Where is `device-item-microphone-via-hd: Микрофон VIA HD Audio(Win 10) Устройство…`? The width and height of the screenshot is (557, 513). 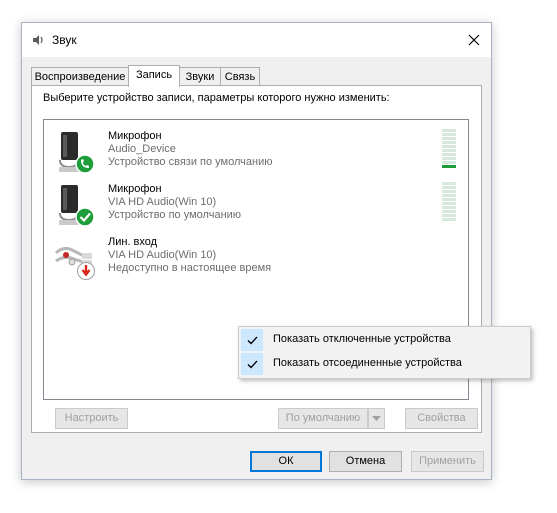
device-item-microphone-via-hd: Микрофон VIA HD Audio(Win 10) Устройство… is located at coordinates (256, 206).